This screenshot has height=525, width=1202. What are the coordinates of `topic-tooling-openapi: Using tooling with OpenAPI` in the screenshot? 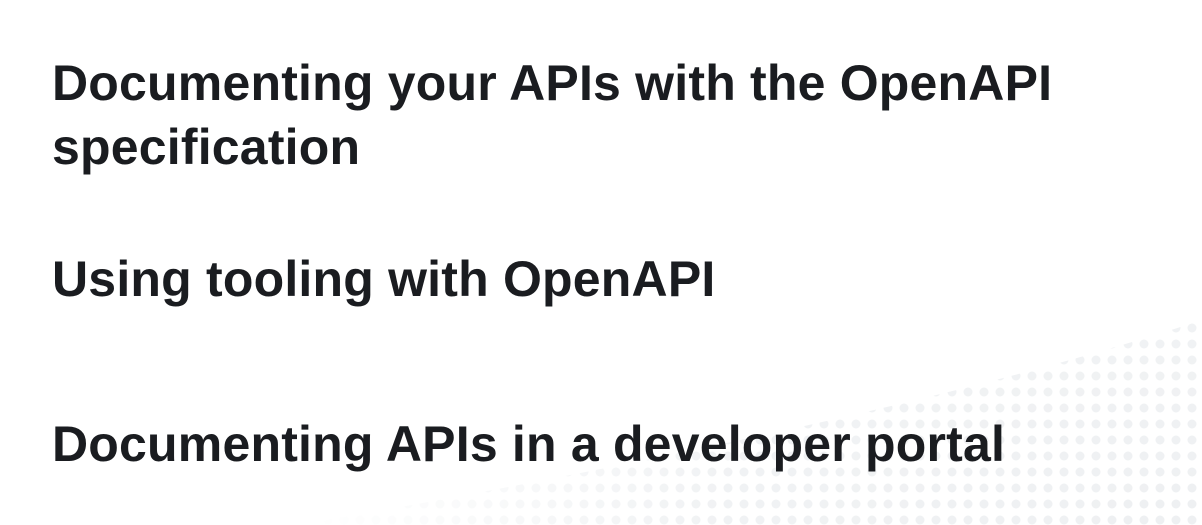 It's located at (384, 279).